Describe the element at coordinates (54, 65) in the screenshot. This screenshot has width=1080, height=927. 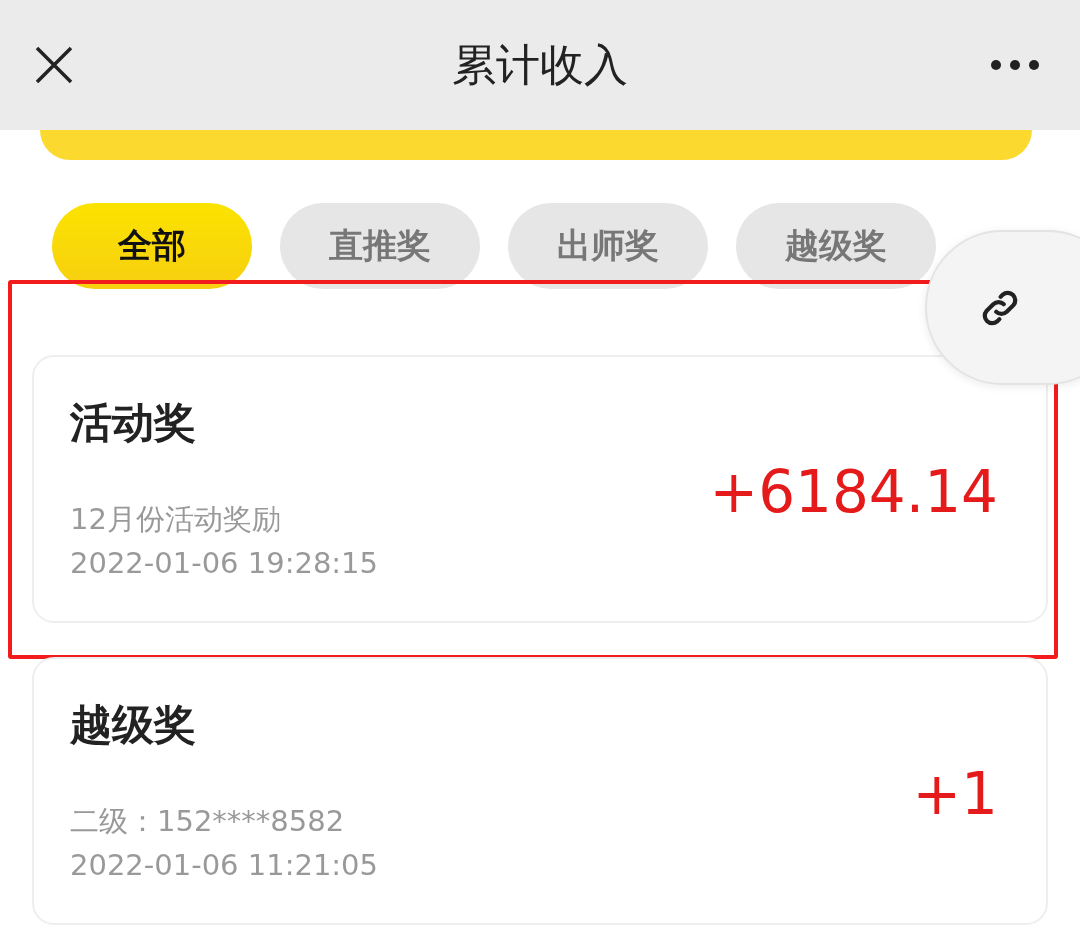
I see `close-icon` at that location.